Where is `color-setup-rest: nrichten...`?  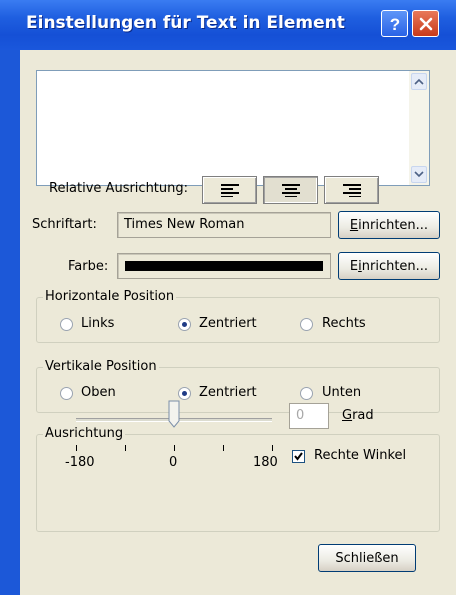 color-setup-rest: nrichten... is located at coordinates (395, 266).